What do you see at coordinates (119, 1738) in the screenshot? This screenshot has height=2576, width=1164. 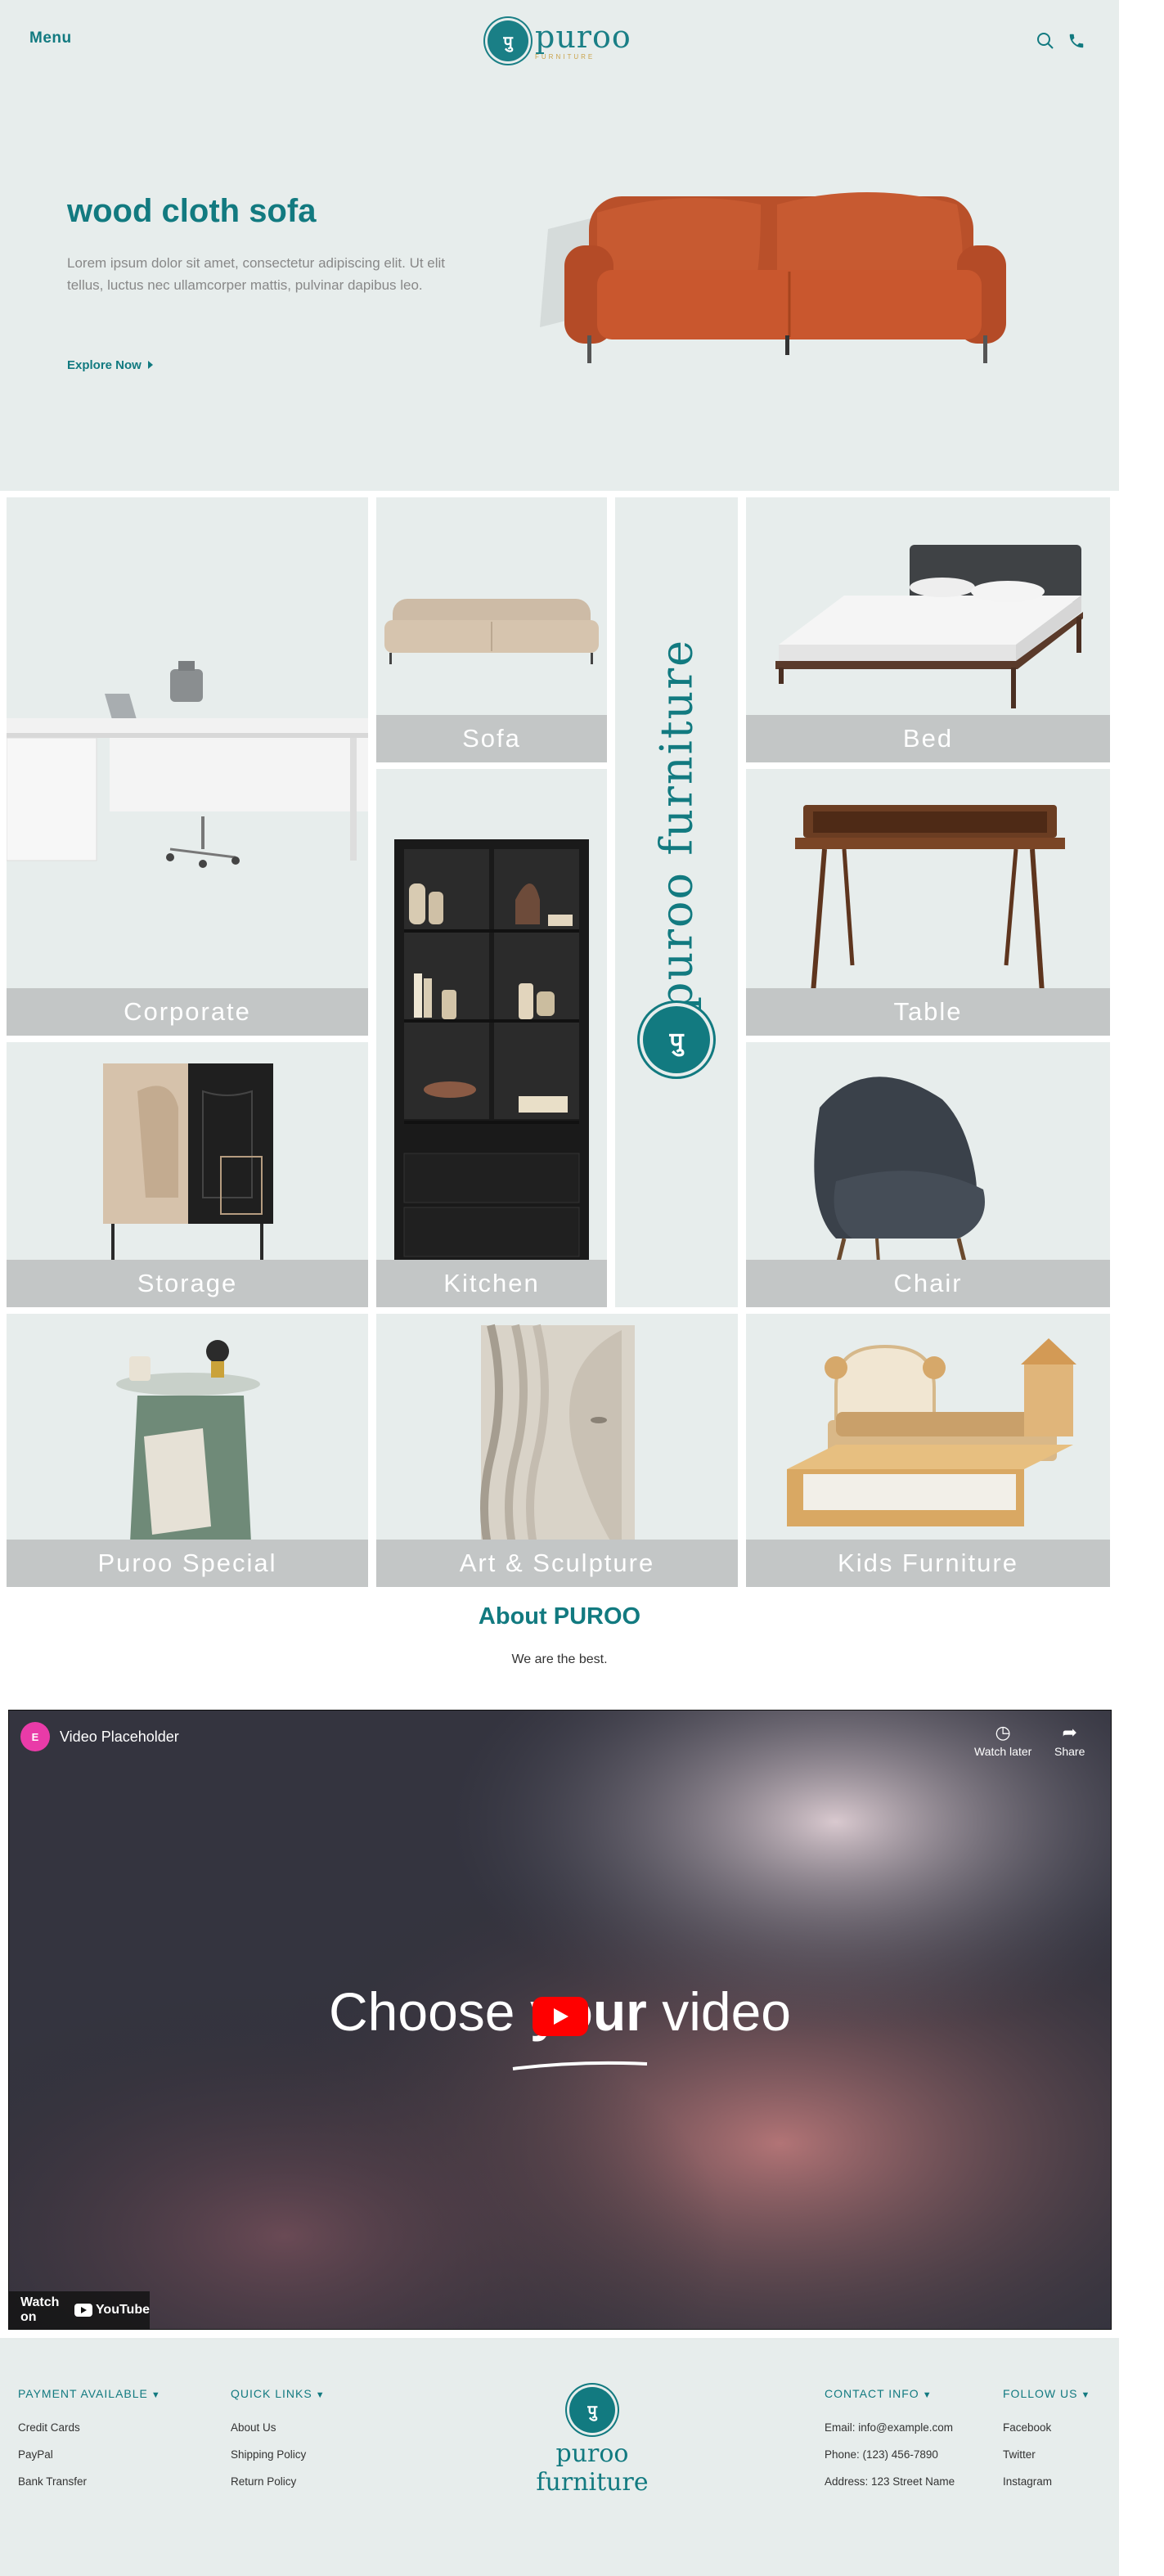 I see `video-title: Video Placeholder` at bounding box center [119, 1738].